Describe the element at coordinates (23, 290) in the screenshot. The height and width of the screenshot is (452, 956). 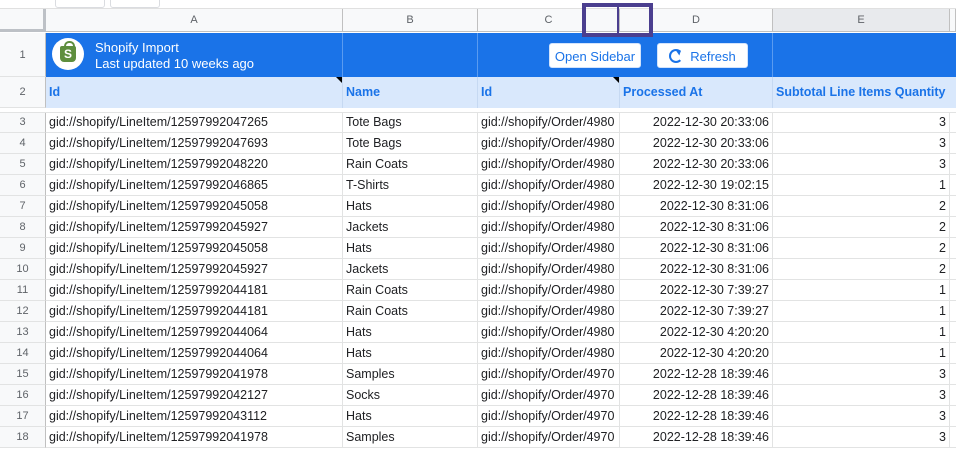
I see `row-header: 11` at that location.